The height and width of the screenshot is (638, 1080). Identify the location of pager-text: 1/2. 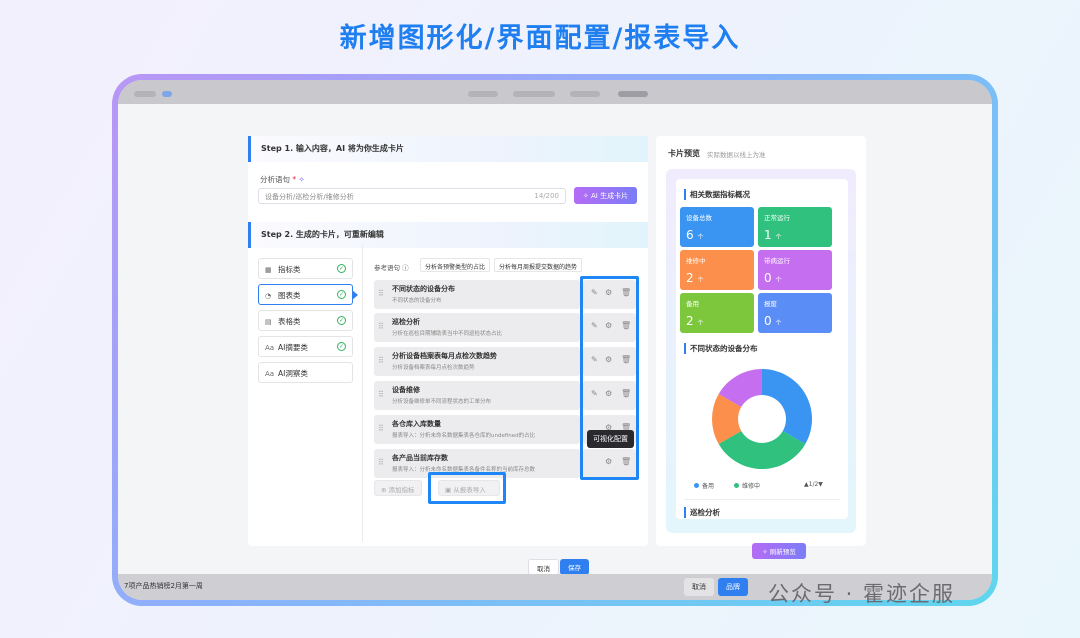
(813, 484).